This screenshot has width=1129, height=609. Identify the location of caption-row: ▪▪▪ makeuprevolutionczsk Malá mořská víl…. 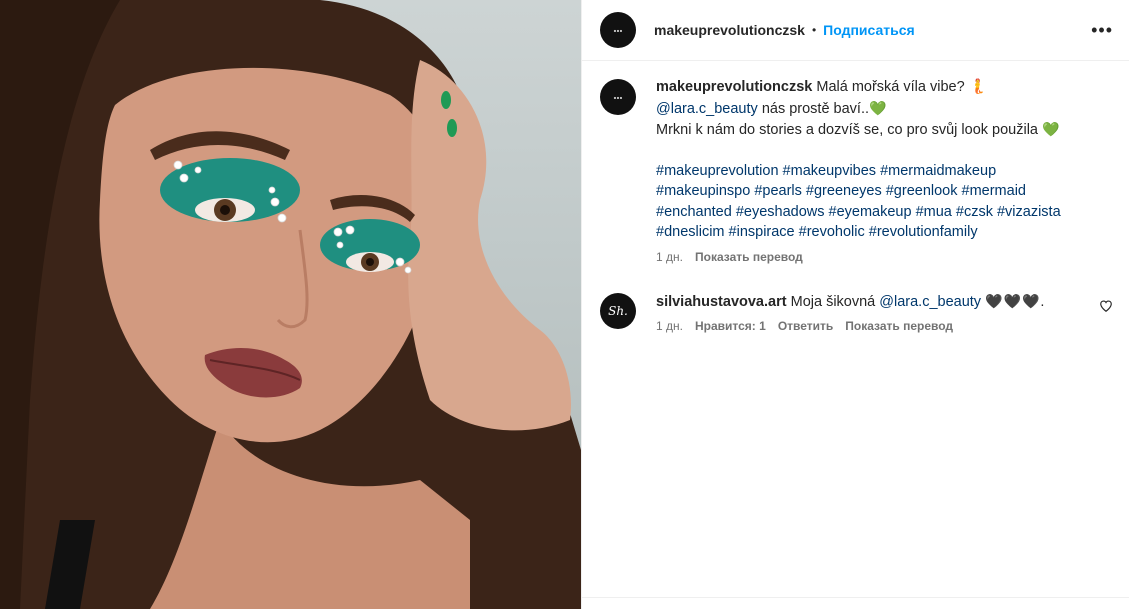
(856, 171).